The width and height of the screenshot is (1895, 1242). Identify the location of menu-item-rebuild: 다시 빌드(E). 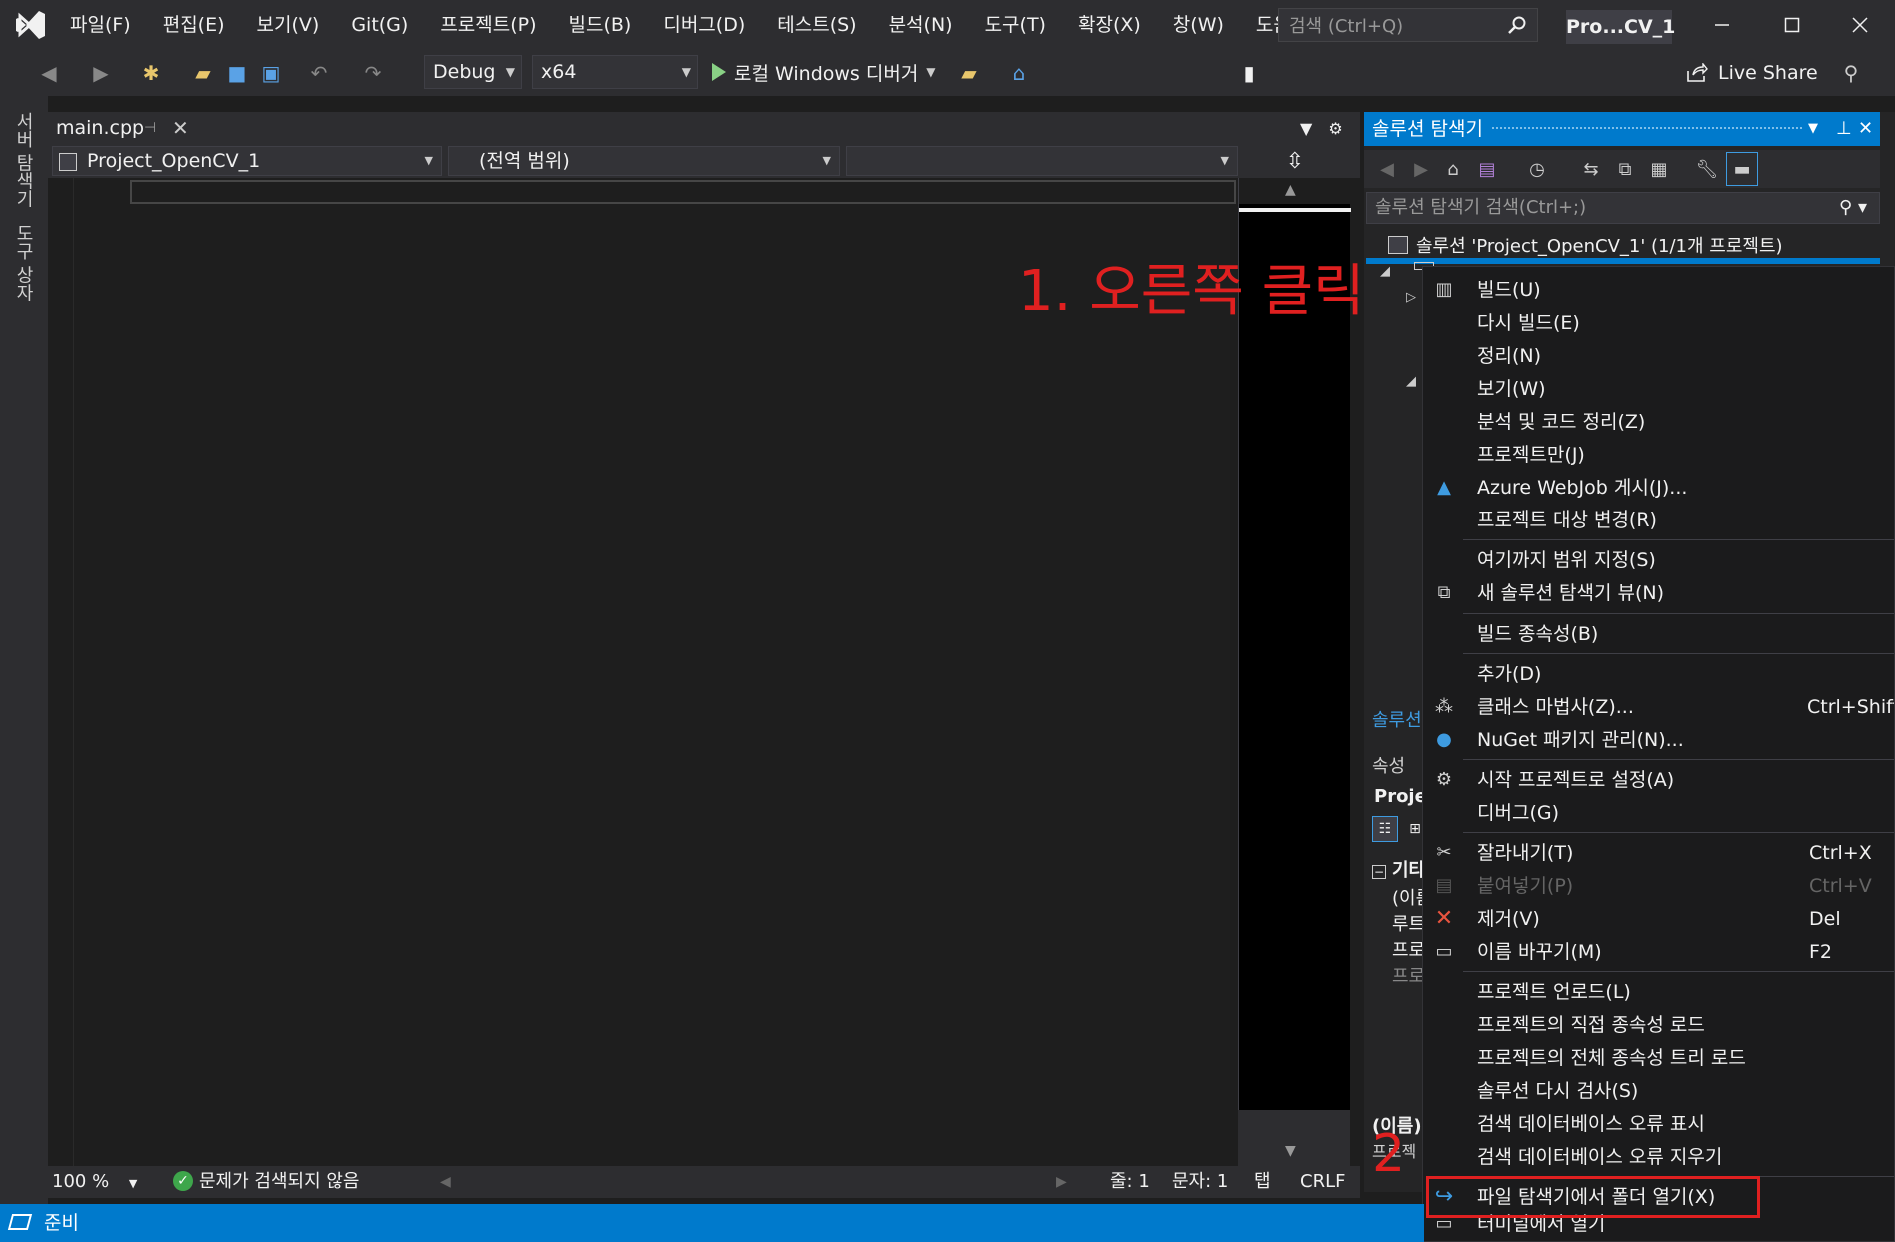
(1658, 323).